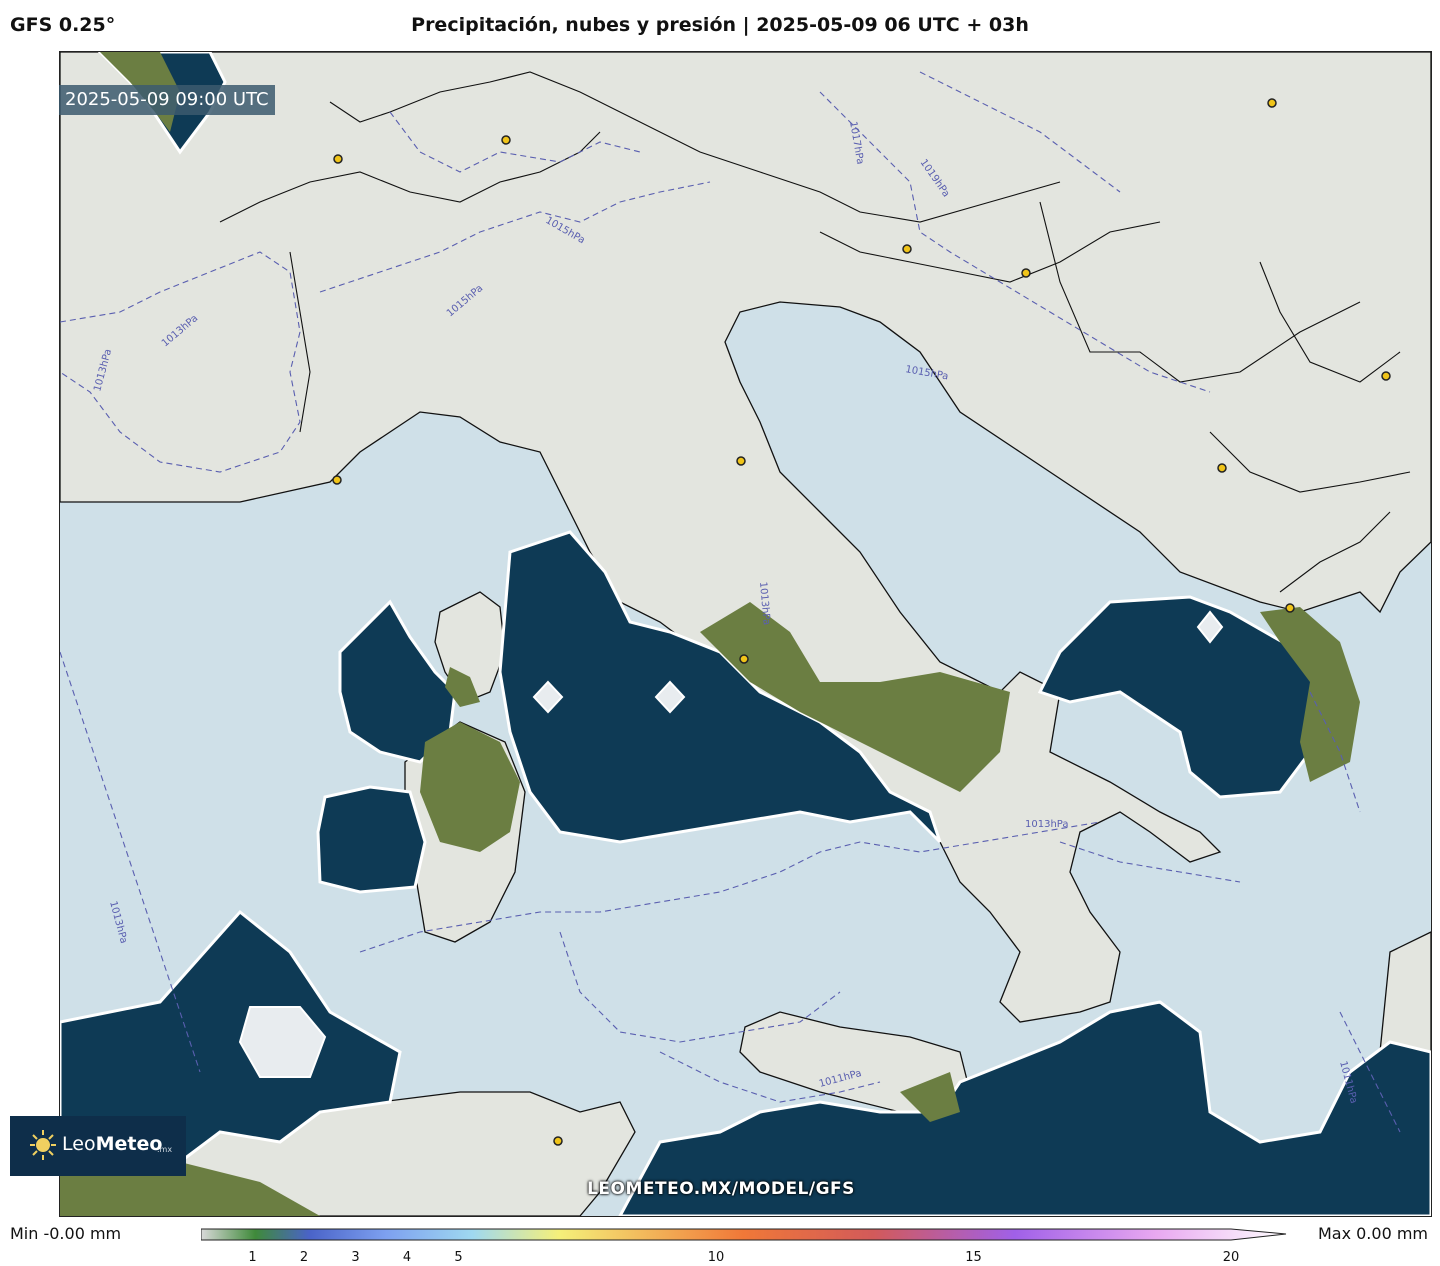 The image size is (1440, 1266). I want to click on sun-icon, so click(43, 1145).